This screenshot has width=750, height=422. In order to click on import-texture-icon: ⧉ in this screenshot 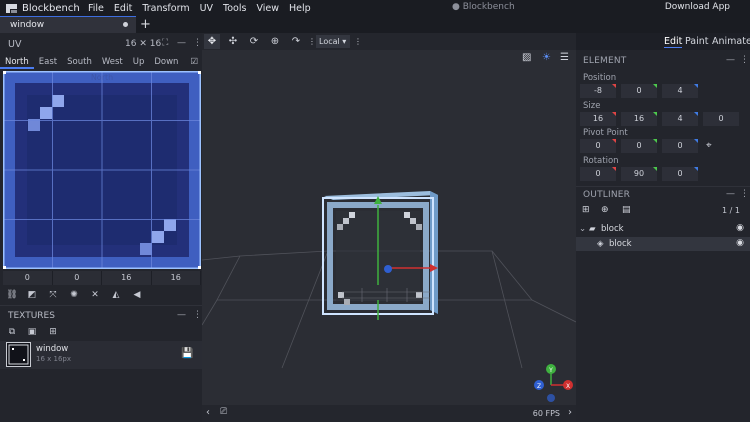, I will do `click(12, 332)`.